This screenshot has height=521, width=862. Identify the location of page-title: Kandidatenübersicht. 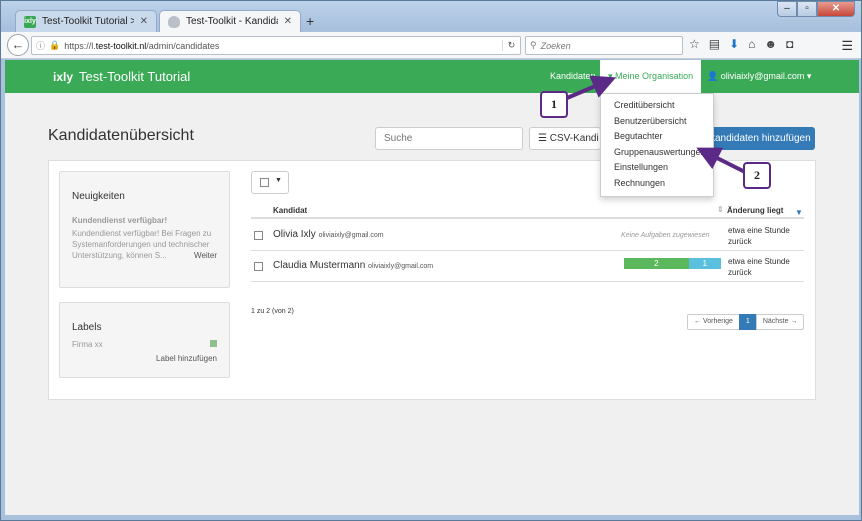
(121, 135).